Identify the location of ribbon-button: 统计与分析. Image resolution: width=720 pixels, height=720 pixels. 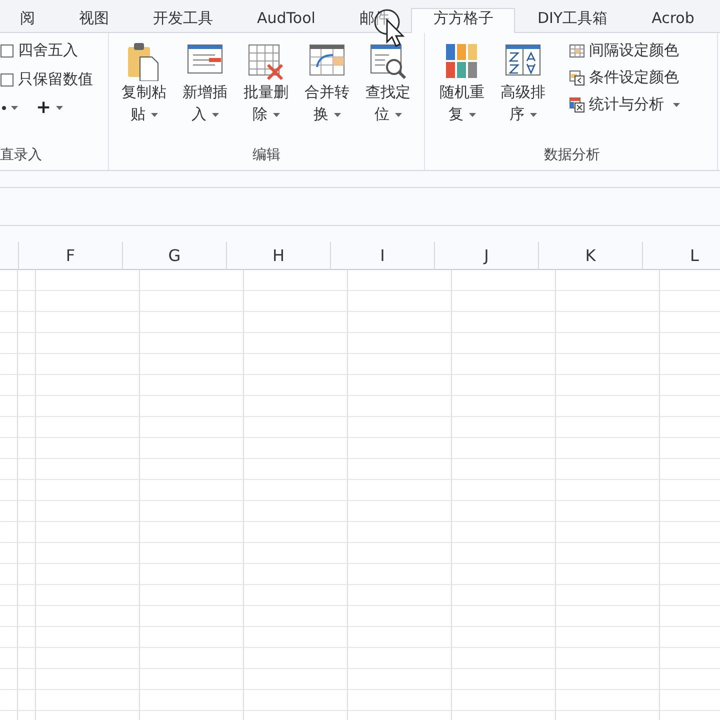
(624, 104).